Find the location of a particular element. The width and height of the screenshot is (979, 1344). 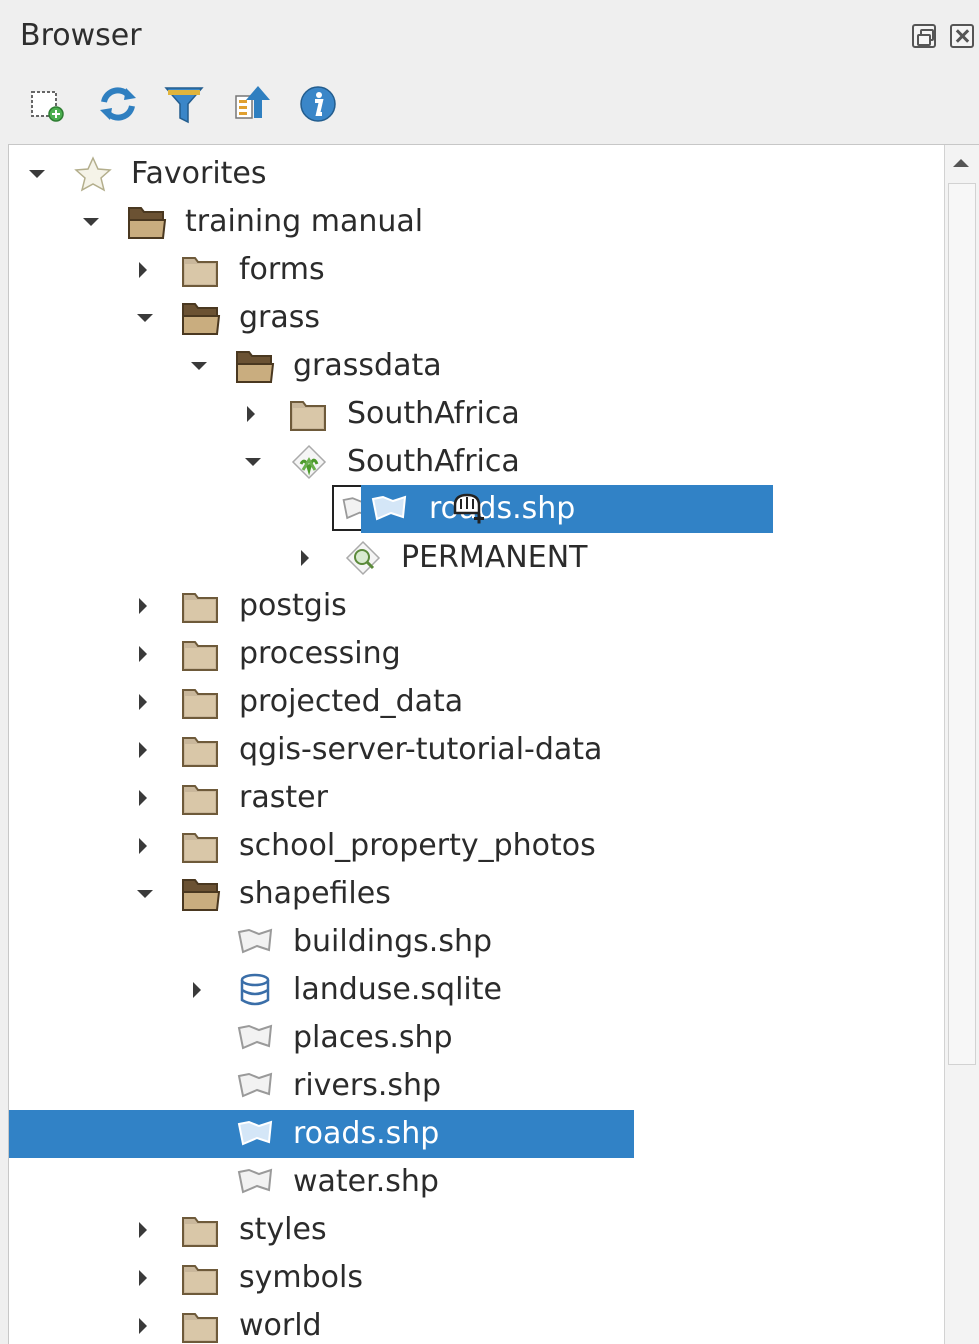

info-icon is located at coordinates (318, 104).